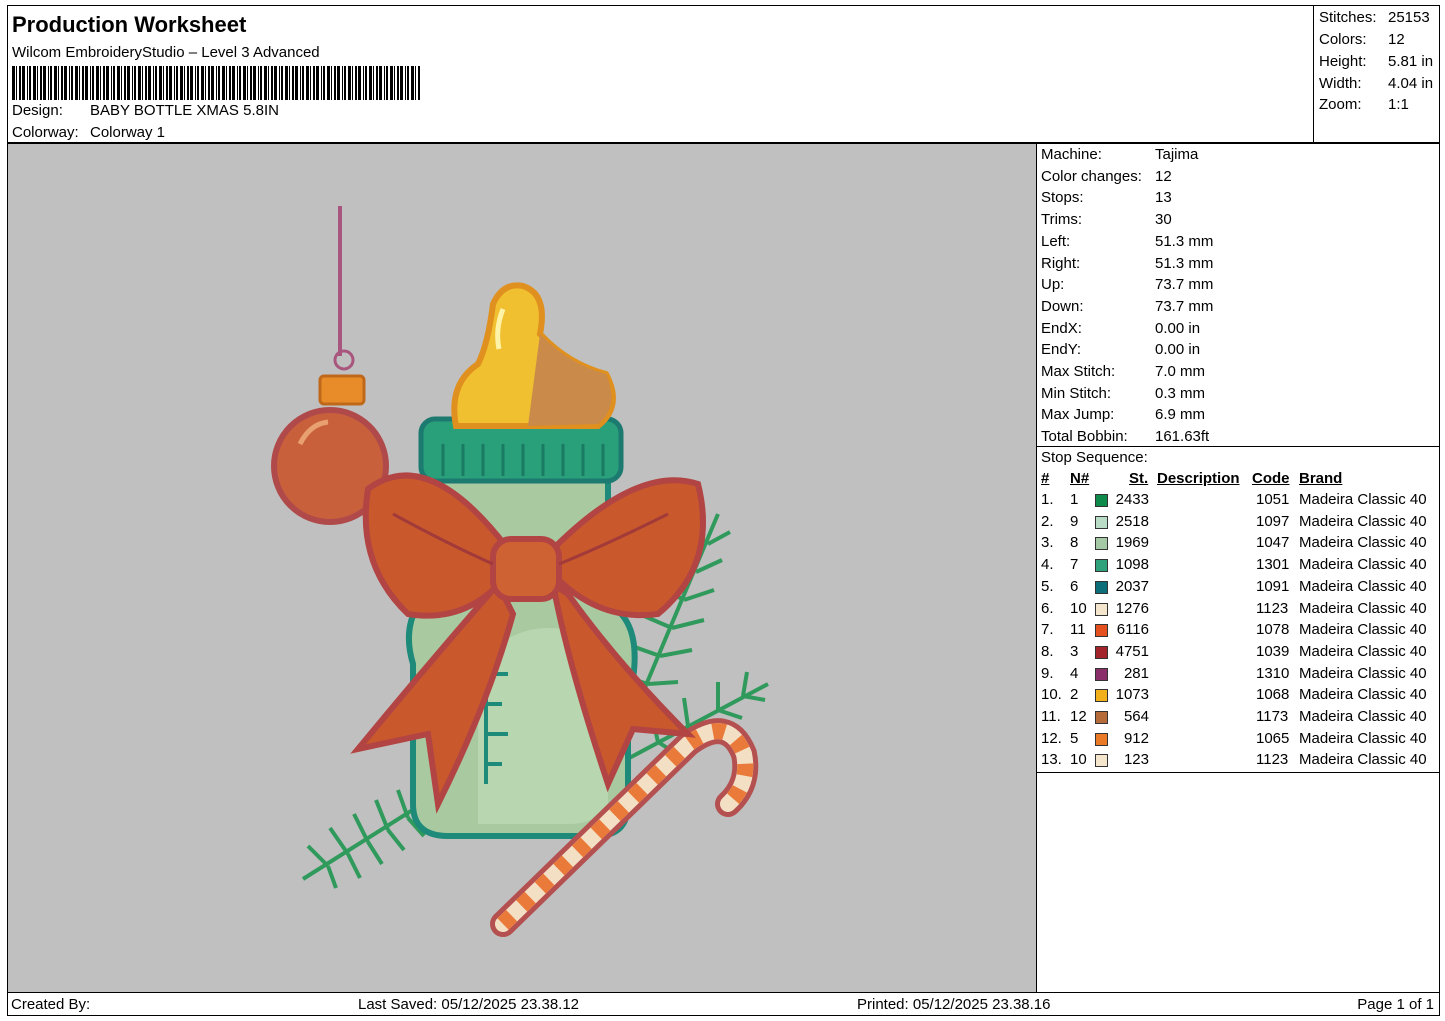  I want to click on needle-number: 5, so click(1074, 738).